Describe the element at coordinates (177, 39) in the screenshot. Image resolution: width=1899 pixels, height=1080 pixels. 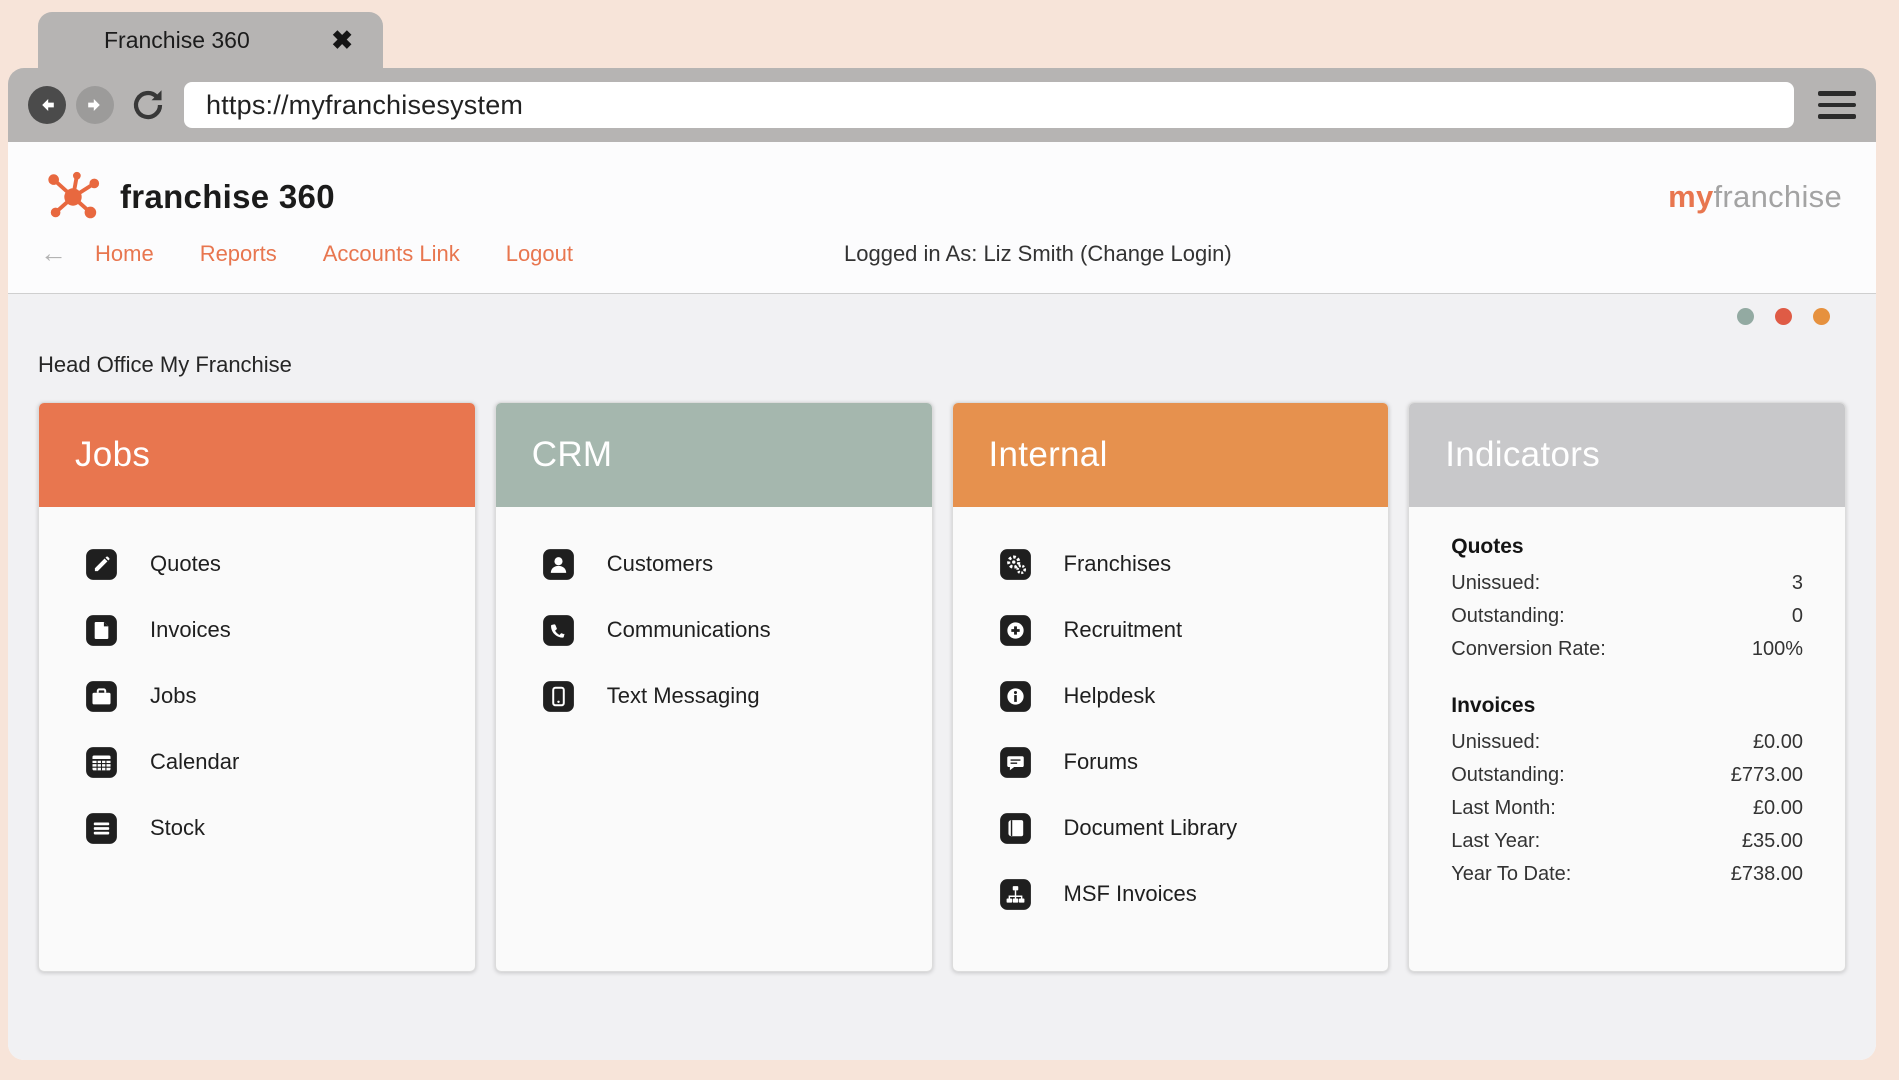
I see `tab-title: Franchise 360` at that location.